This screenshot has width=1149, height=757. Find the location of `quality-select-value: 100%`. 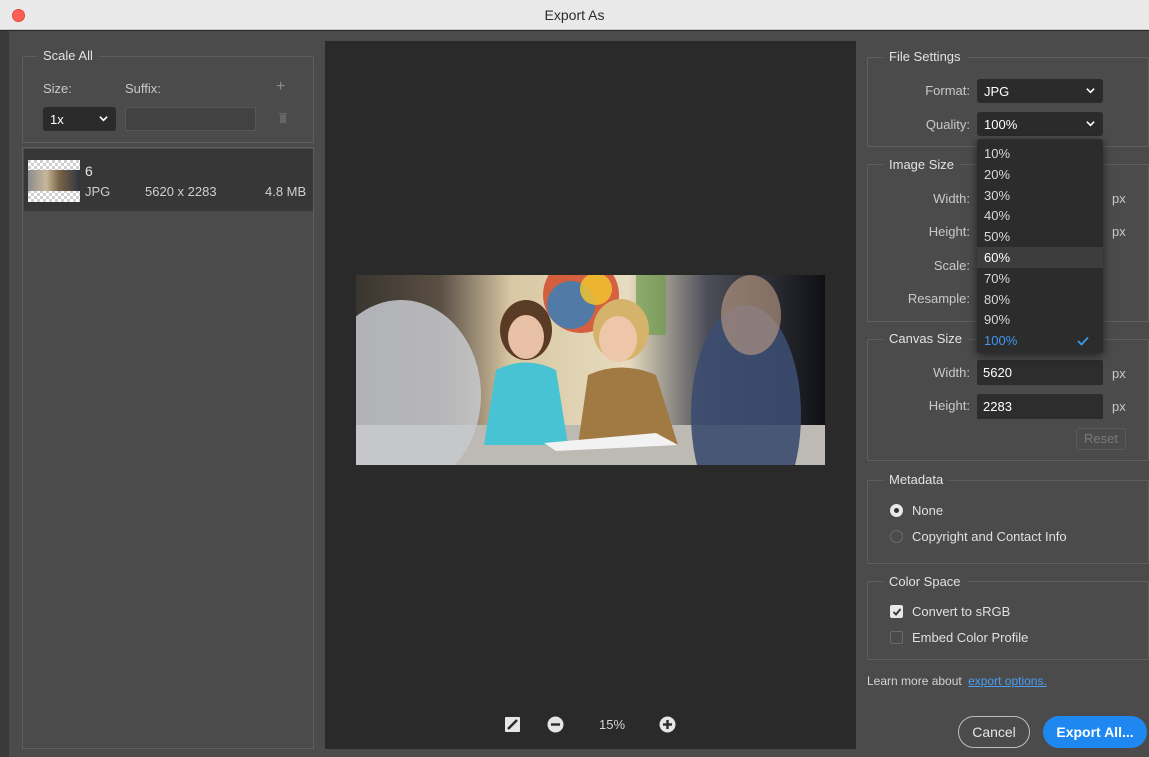

quality-select-value: 100% is located at coordinates (1001, 124).